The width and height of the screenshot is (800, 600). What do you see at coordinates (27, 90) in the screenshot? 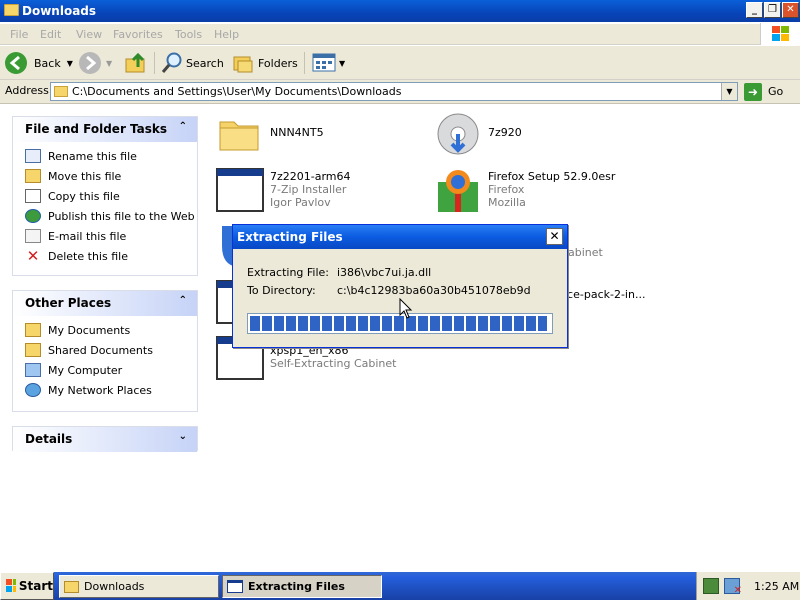
I see `address-label: Address` at bounding box center [27, 90].